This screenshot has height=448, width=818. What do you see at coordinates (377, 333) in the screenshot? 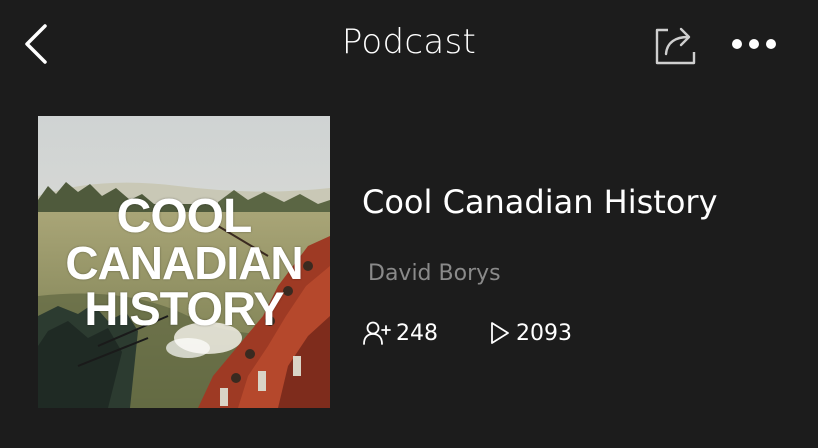
I see `add-user-icon` at bounding box center [377, 333].